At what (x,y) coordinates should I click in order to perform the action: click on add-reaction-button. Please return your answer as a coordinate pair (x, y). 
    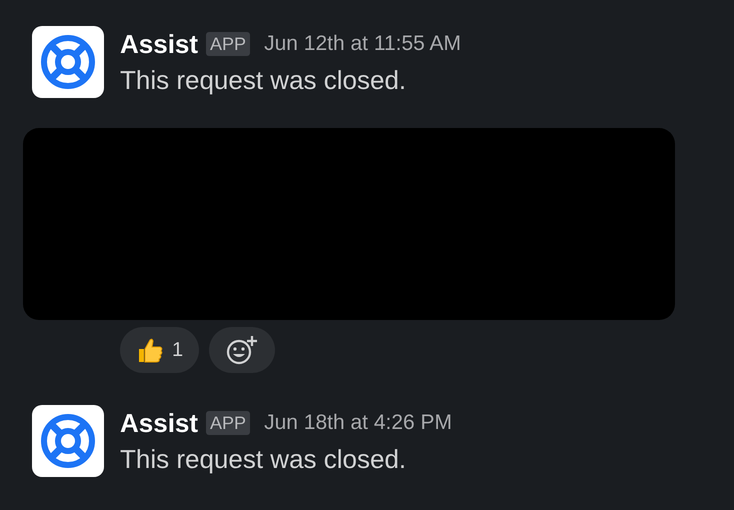
    Looking at the image, I should click on (242, 350).